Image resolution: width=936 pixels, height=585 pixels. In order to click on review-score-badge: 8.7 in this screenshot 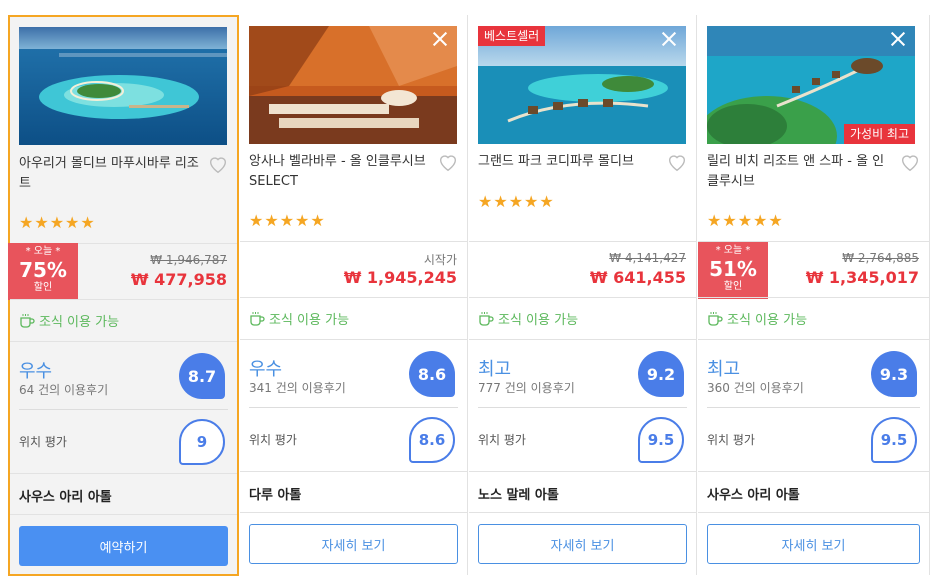, I will do `click(202, 376)`.